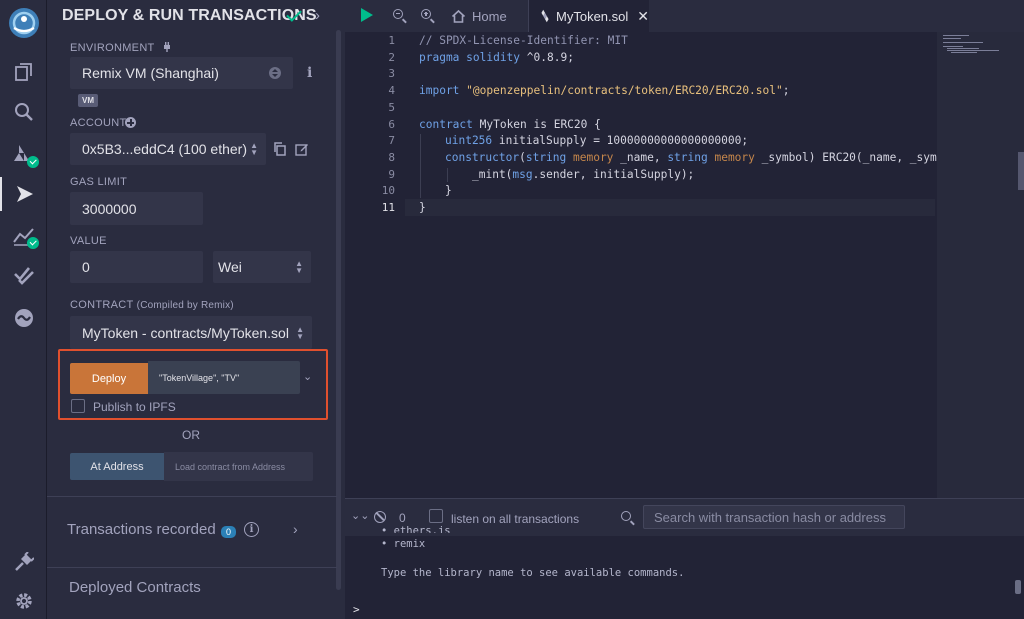  What do you see at coordinates (88, 100) in the screenshot?
I see `vm-badge: VM` at bounding box center [88, 100].